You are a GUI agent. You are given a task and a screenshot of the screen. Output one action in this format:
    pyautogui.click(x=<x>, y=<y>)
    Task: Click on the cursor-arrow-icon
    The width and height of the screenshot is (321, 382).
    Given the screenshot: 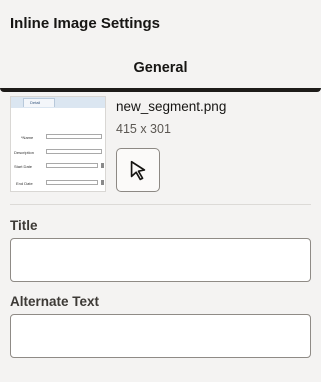 What is the action you would take?
    pyautogui.click(x=138, y=170)
    